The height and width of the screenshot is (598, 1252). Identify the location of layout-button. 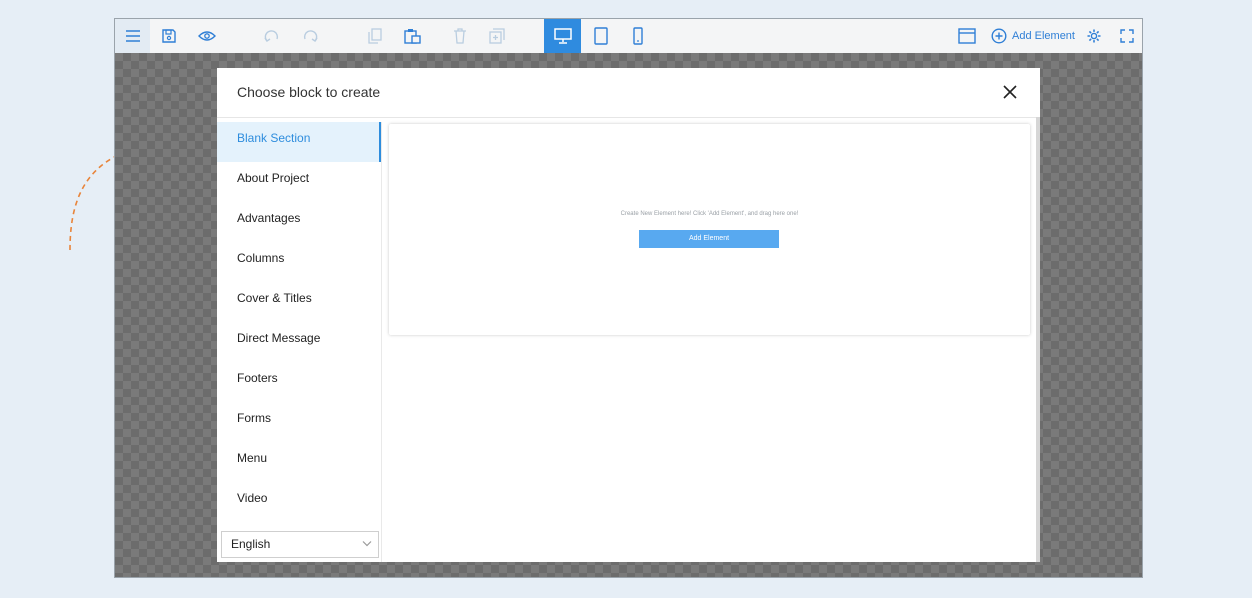
(966, 36).